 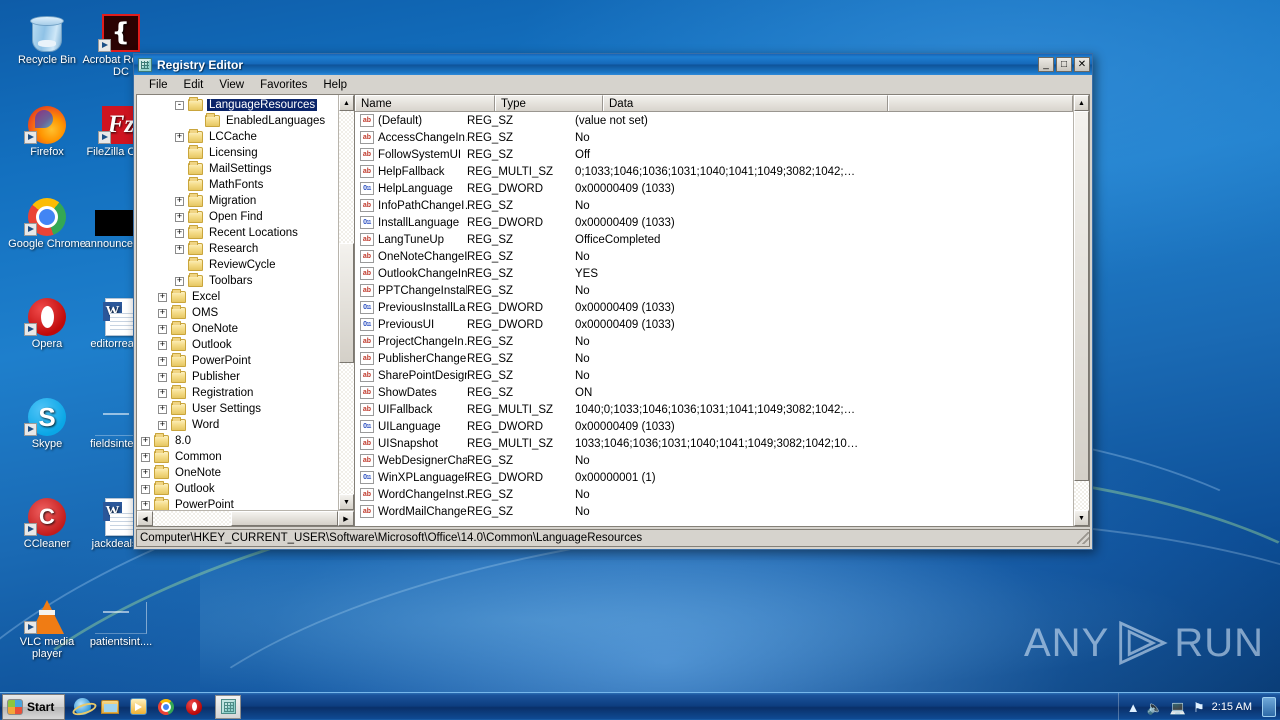 What do you see at coordinates (237, 377) in the screenshot?
I see `tree-node-publisher: + Publisher` at bounding box center [237, 377].